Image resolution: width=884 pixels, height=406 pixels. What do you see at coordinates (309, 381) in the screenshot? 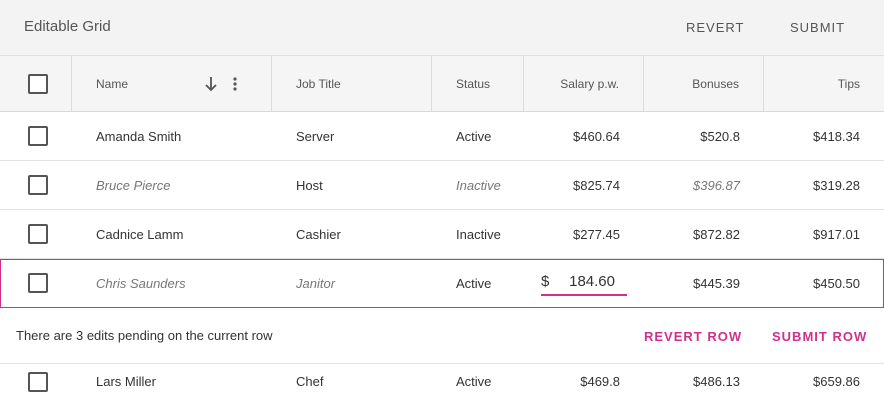
I see `cell-job-title: Chef` at bounding box center [309, 381].